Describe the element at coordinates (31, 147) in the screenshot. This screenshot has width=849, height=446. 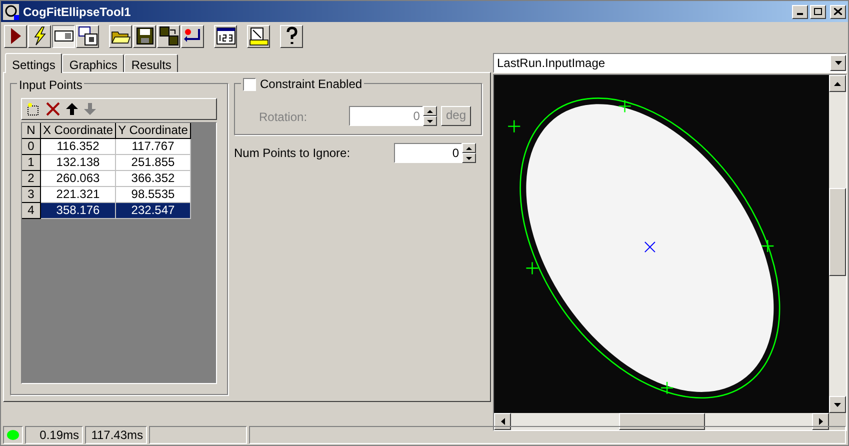
I see `row-header: 0` at that location.